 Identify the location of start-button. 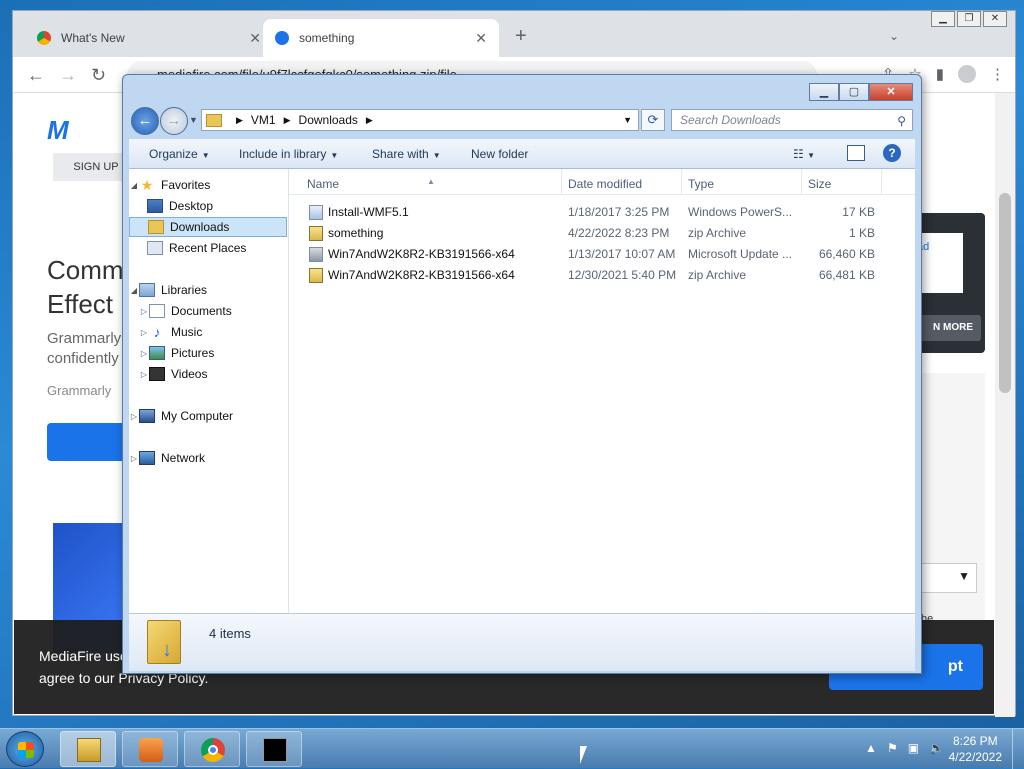
(25, 749).